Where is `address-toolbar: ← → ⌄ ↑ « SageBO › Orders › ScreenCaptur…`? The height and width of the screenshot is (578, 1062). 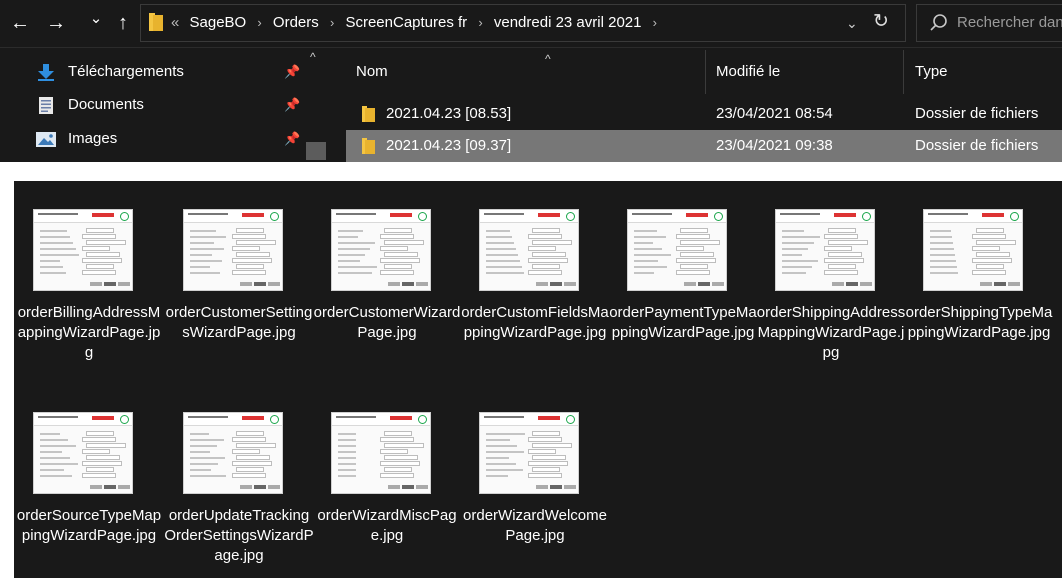 address-toolbar: ← → ⌄ ↑ « SageBO › Orders › ScreenCaptur… is located at coordinates (531, 24).